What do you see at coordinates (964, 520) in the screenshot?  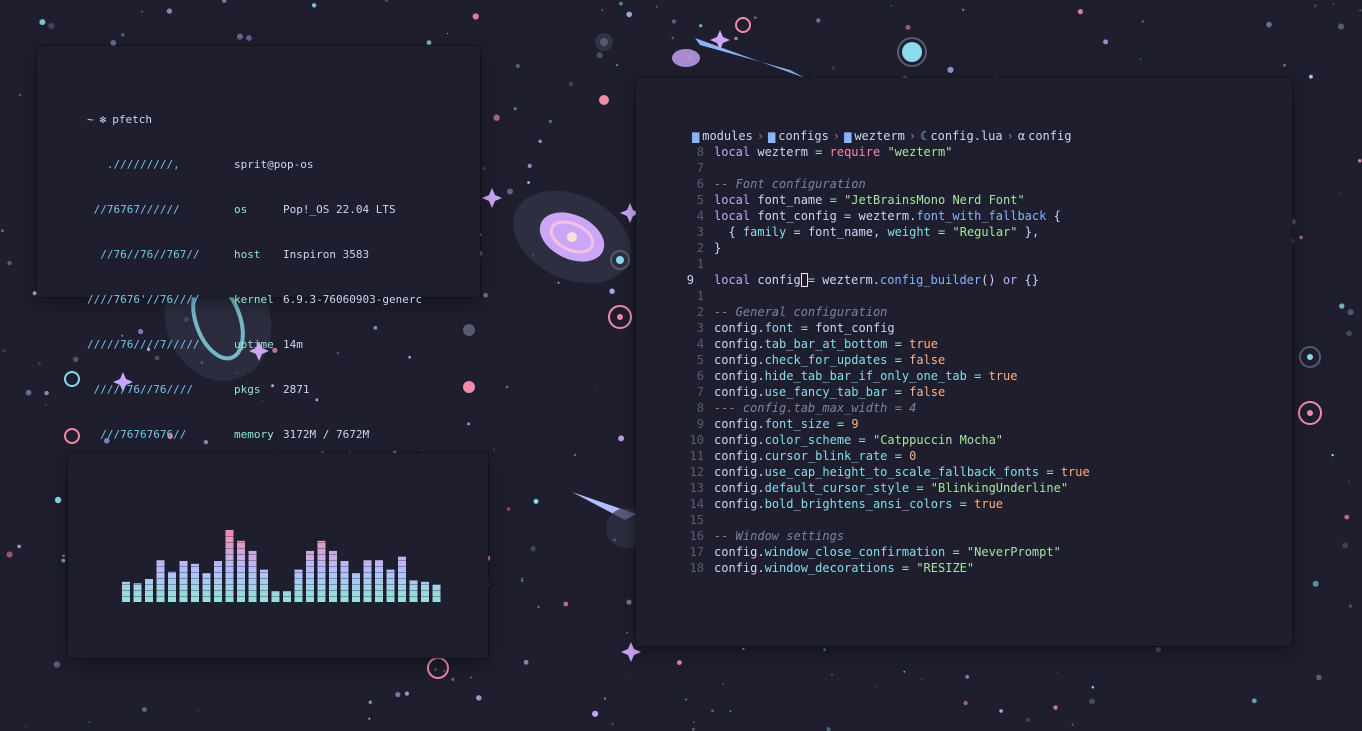 I see `code-line: 15` at bounding box center [964, 520].